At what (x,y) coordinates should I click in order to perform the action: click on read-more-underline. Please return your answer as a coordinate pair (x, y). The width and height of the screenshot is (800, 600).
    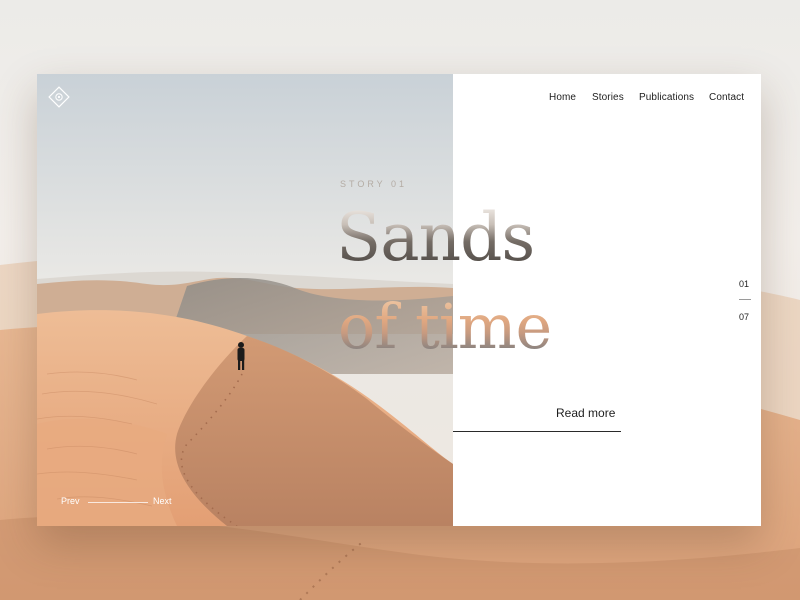
    Looking at the image, I should click on (537, 431).